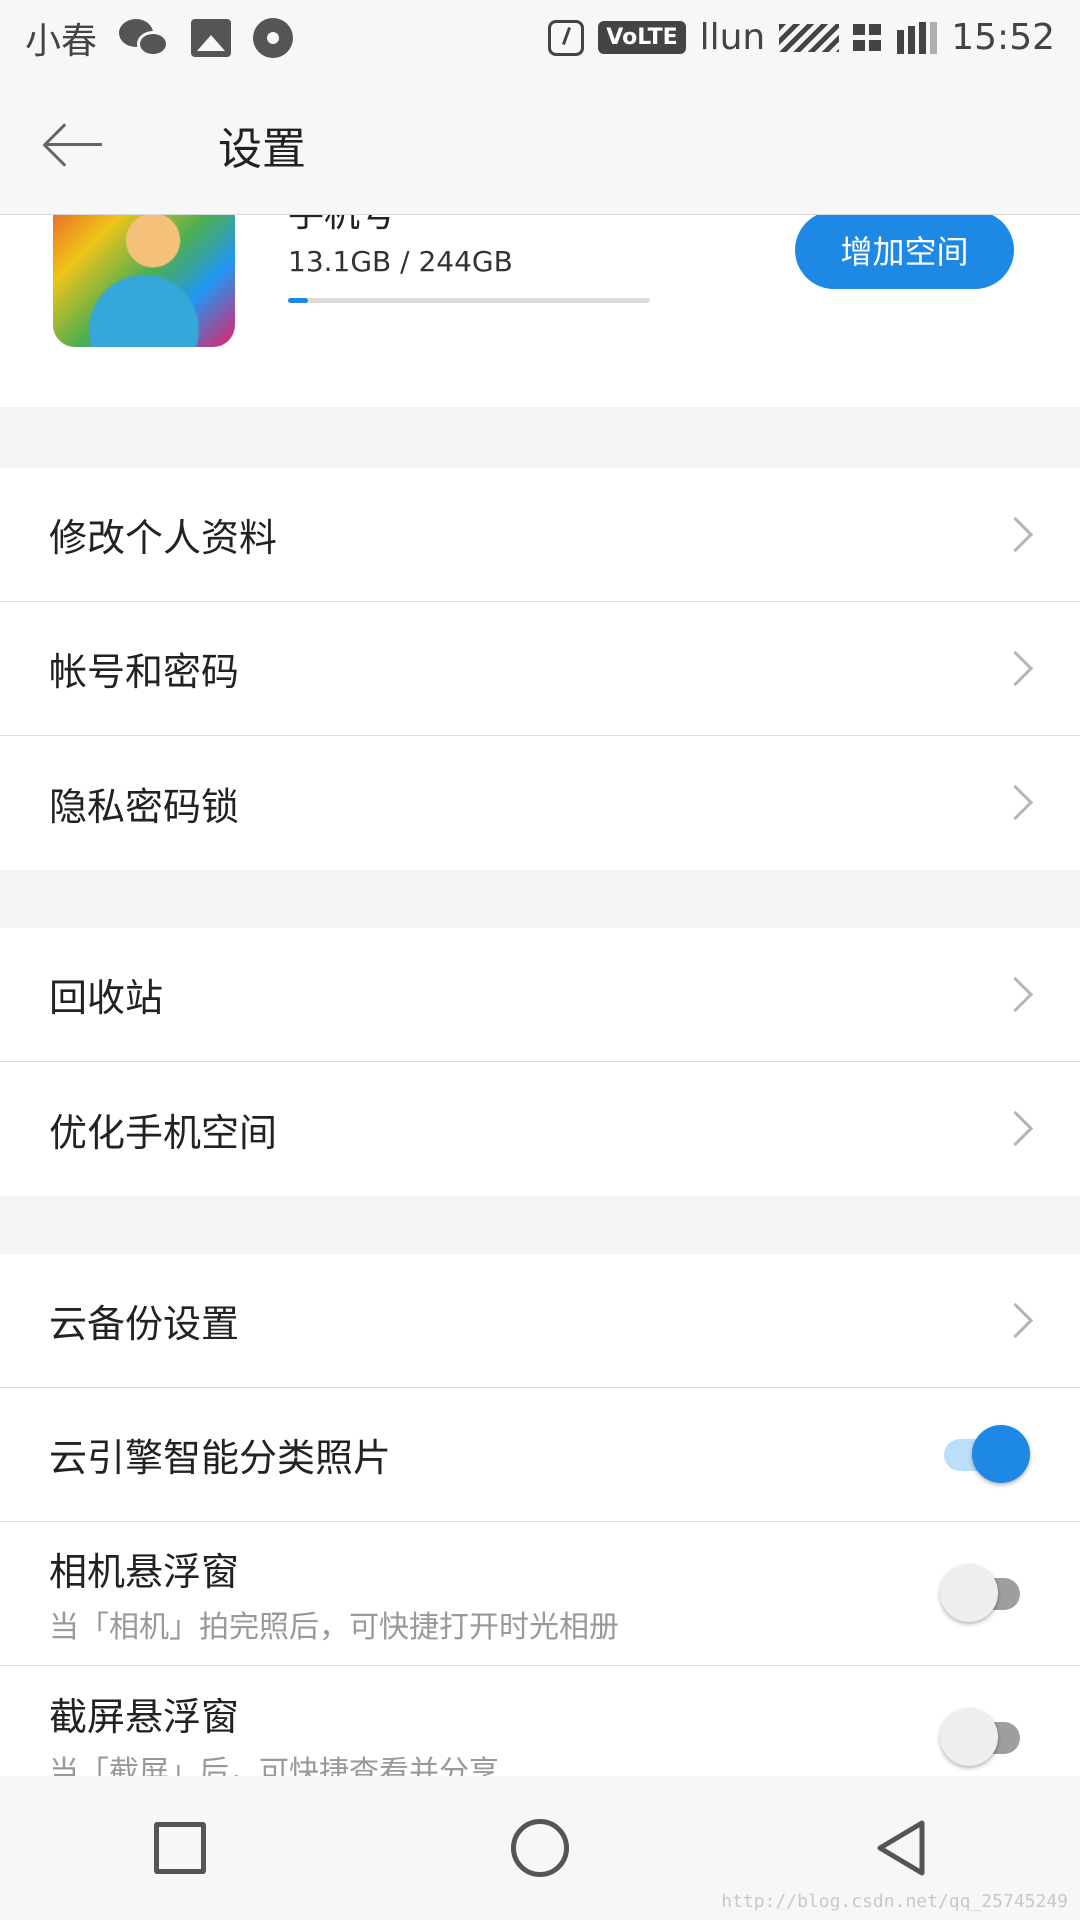 The height and width of the screenshot is (1920, 1080). What do you see at coordinates (163, 1132) in the screenshot?
I see `list-item-label: 优化手机空间` at bounding box center [163, 1132].